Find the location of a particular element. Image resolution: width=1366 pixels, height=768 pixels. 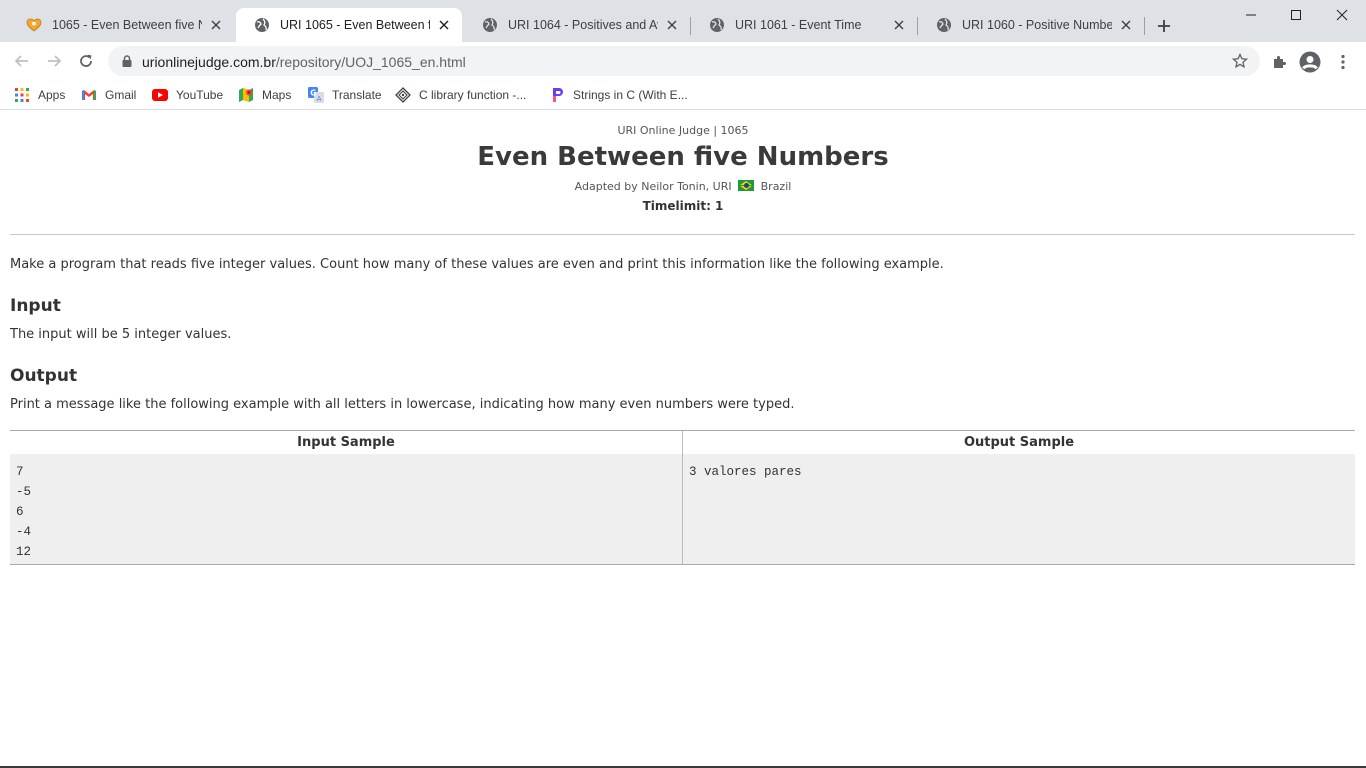

forward-arrow-icon is located at coordinates (55, 61).